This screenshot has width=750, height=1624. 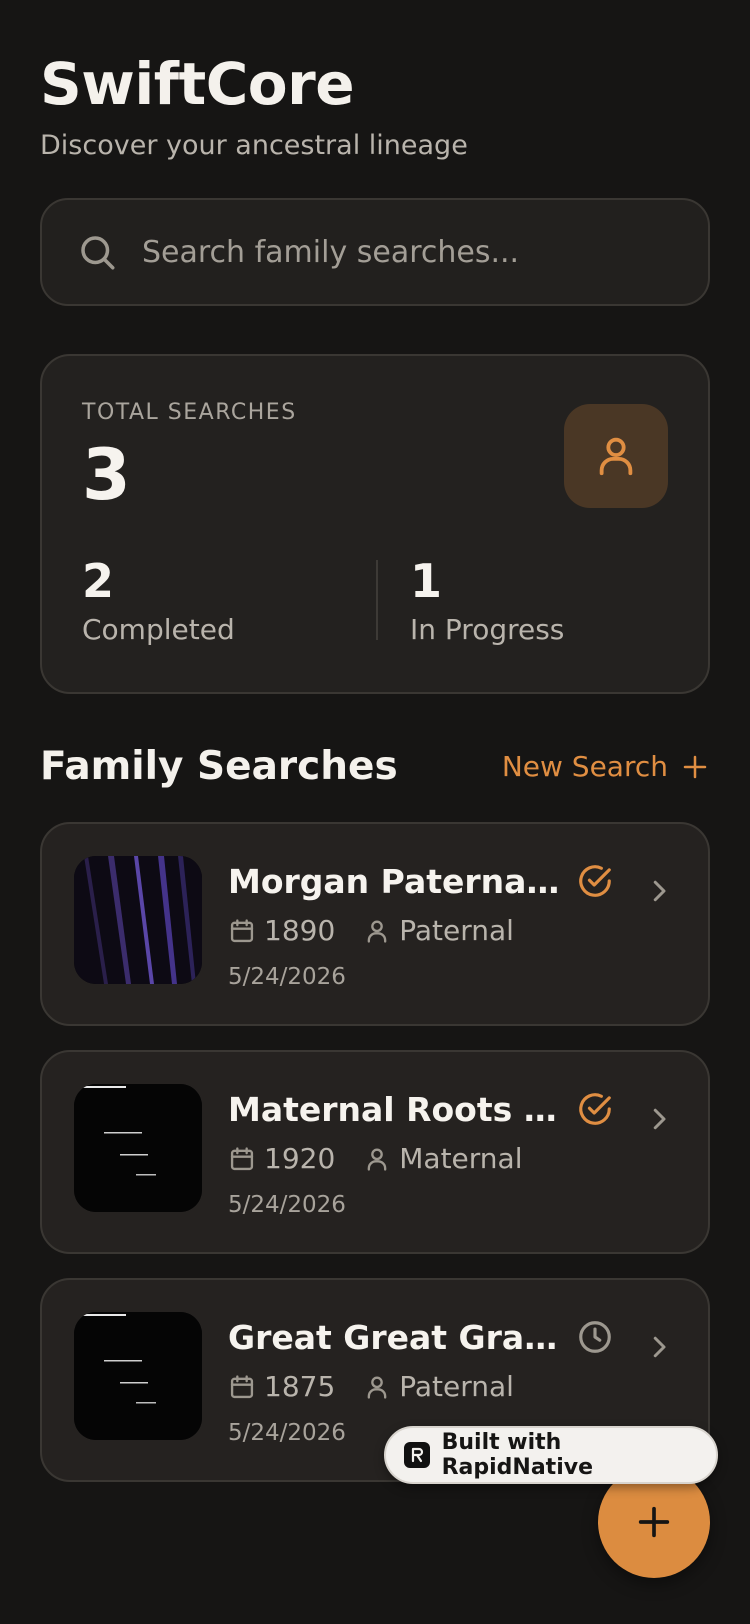 I want to click on search-icon, so click(x=98, y=253).